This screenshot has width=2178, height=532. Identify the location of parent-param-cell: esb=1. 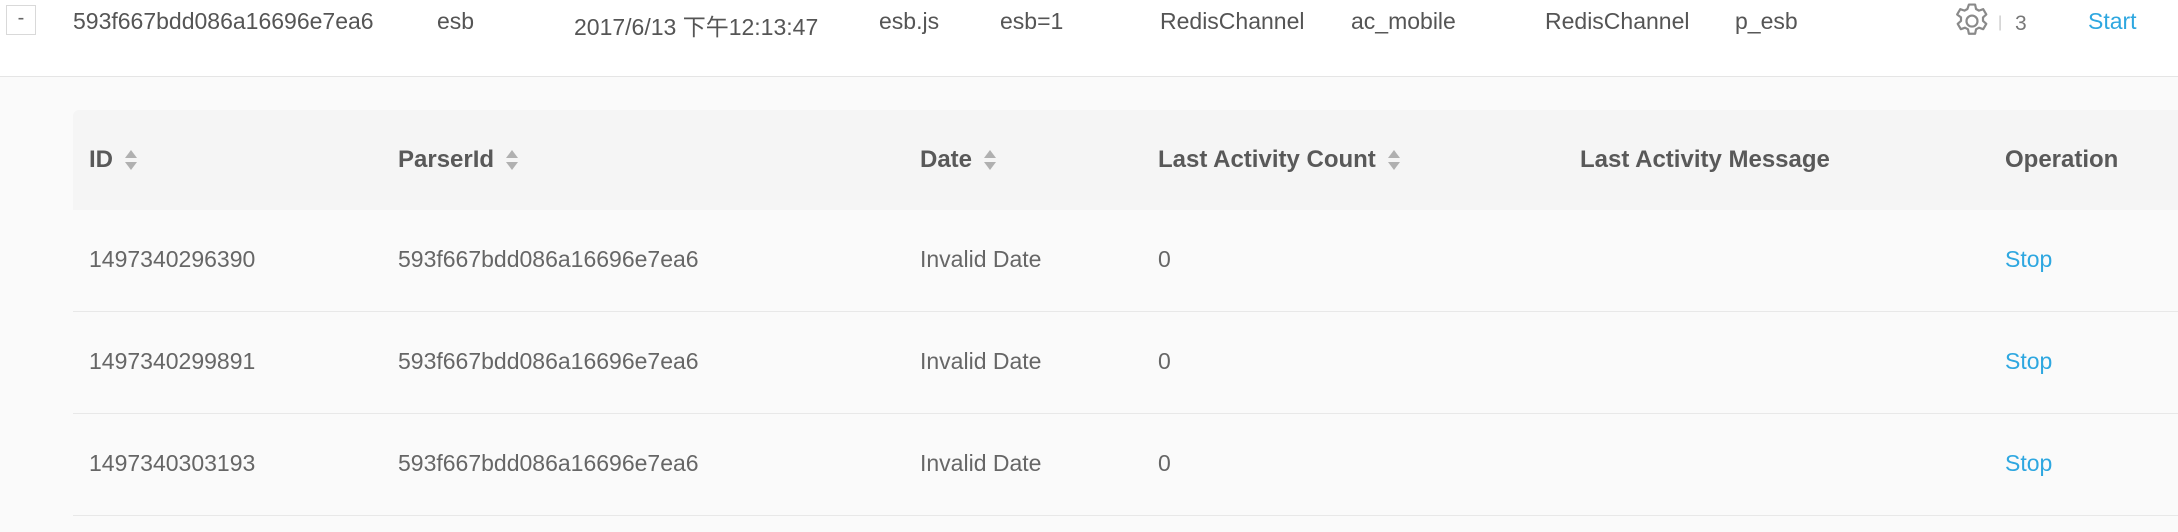
(1032, 21).